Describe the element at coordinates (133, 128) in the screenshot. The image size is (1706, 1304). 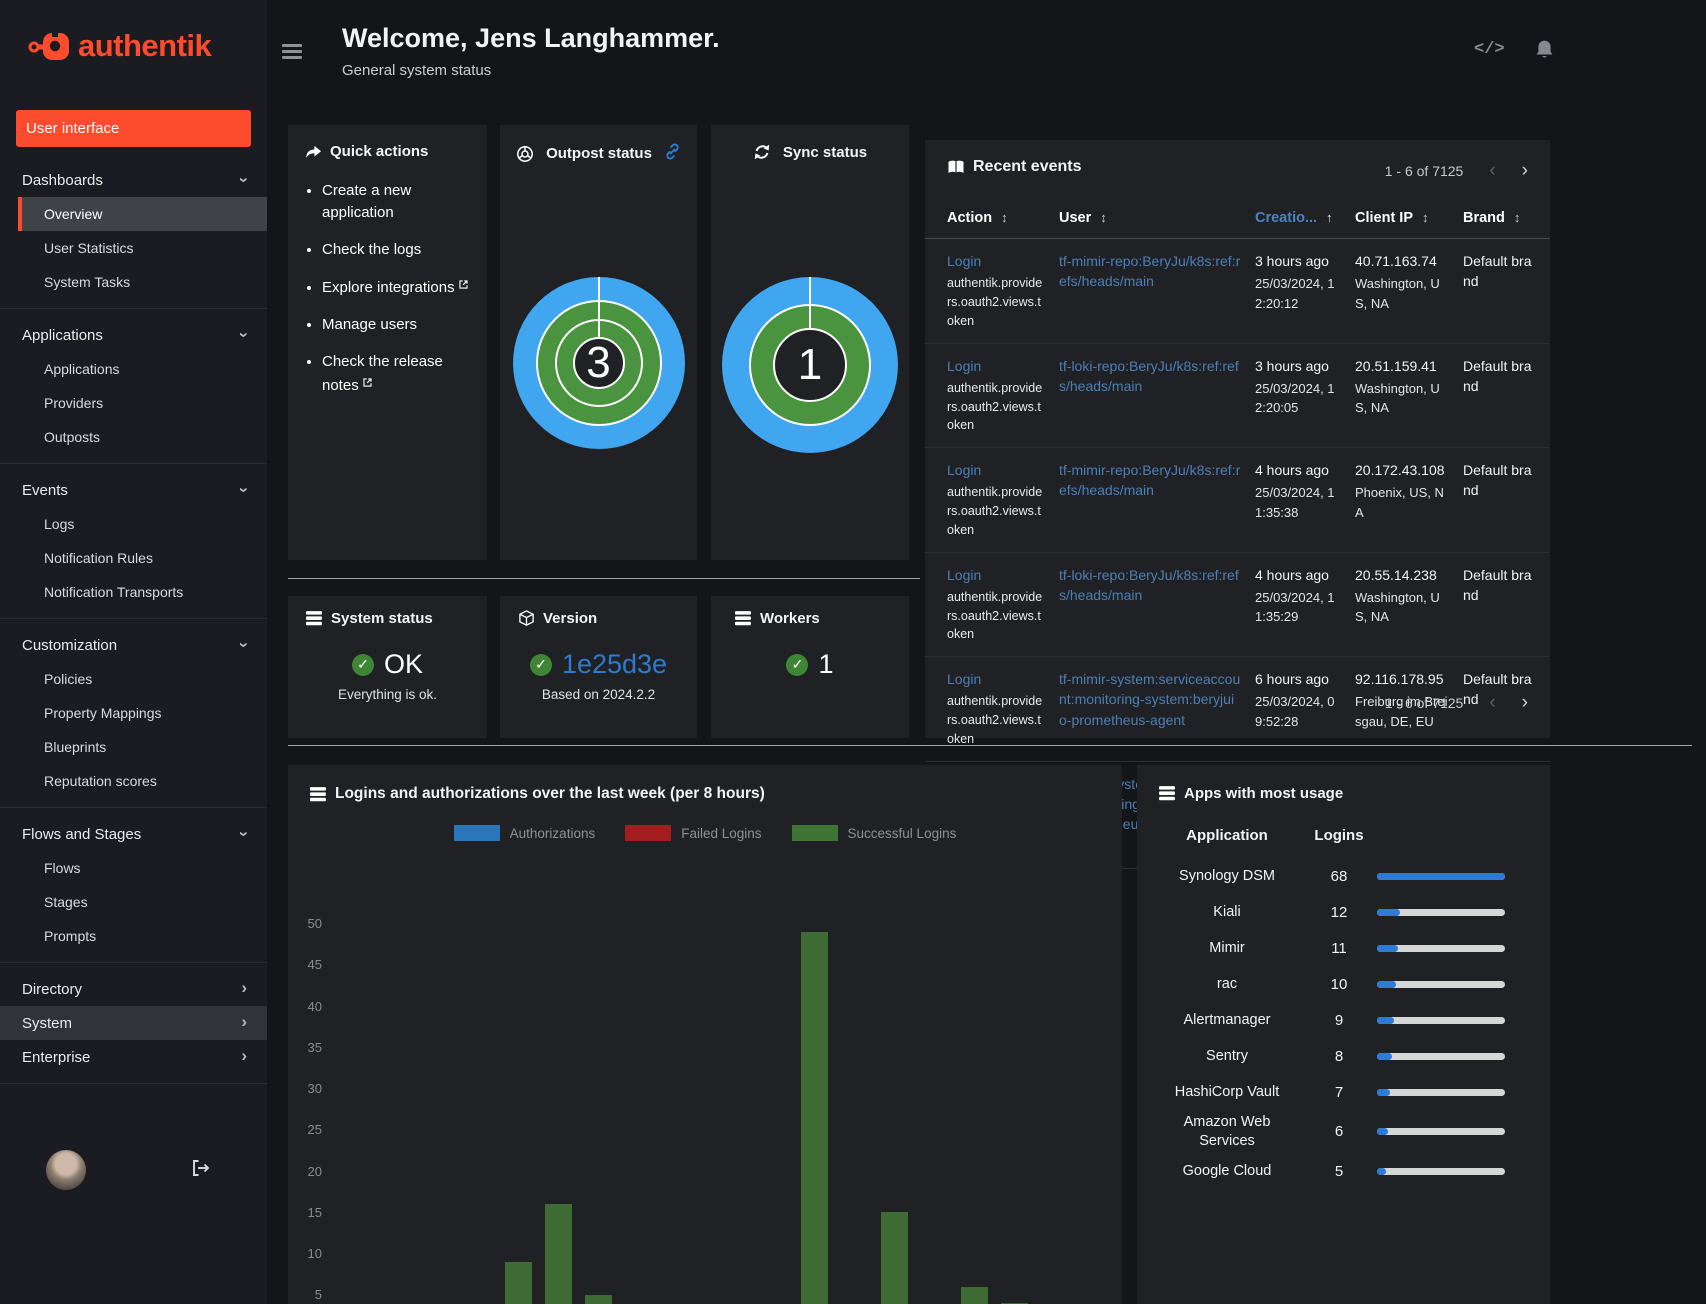
I see `user-interface-button: User interface` at that location.